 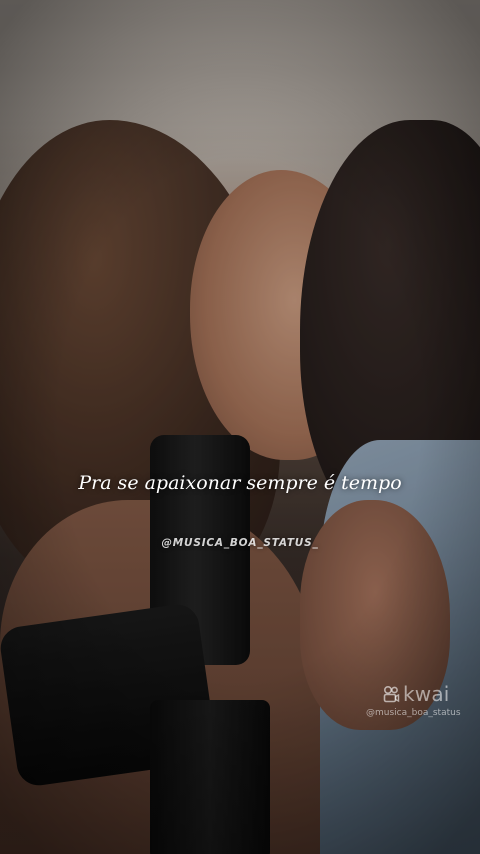 What do you see at coordinates (426, 694) in the screenshot?
I see `kwai-brand-text: kwai` at bounding box center [426, 694].